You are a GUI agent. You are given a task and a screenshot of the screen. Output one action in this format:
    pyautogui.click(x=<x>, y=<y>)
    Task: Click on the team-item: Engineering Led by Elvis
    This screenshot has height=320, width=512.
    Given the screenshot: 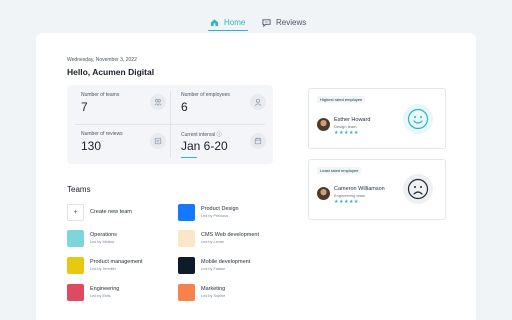 What is the action you would take?
    pyautogui.click(x=93, y=292)
    